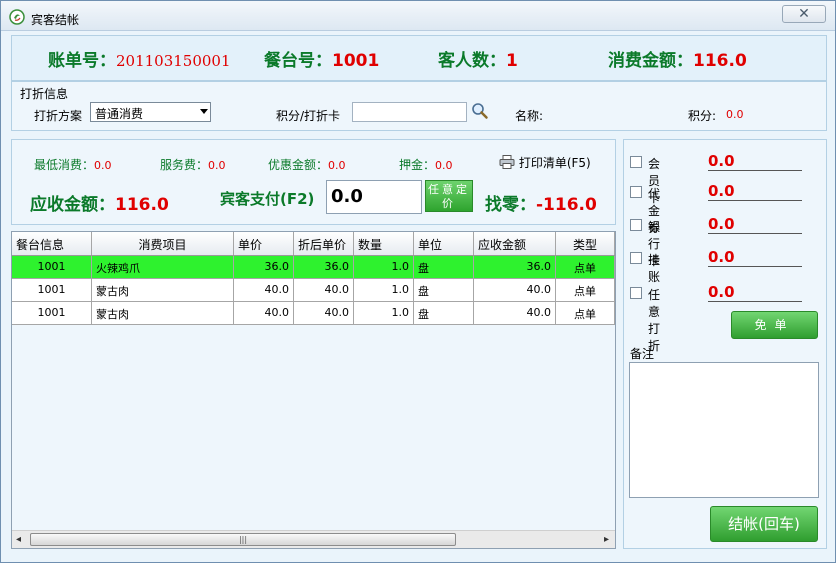  What do you see at coordinates (308, 116) in the screenshot?
I see `card-label: 积分/打折卡` at bounding box center [308, 116].